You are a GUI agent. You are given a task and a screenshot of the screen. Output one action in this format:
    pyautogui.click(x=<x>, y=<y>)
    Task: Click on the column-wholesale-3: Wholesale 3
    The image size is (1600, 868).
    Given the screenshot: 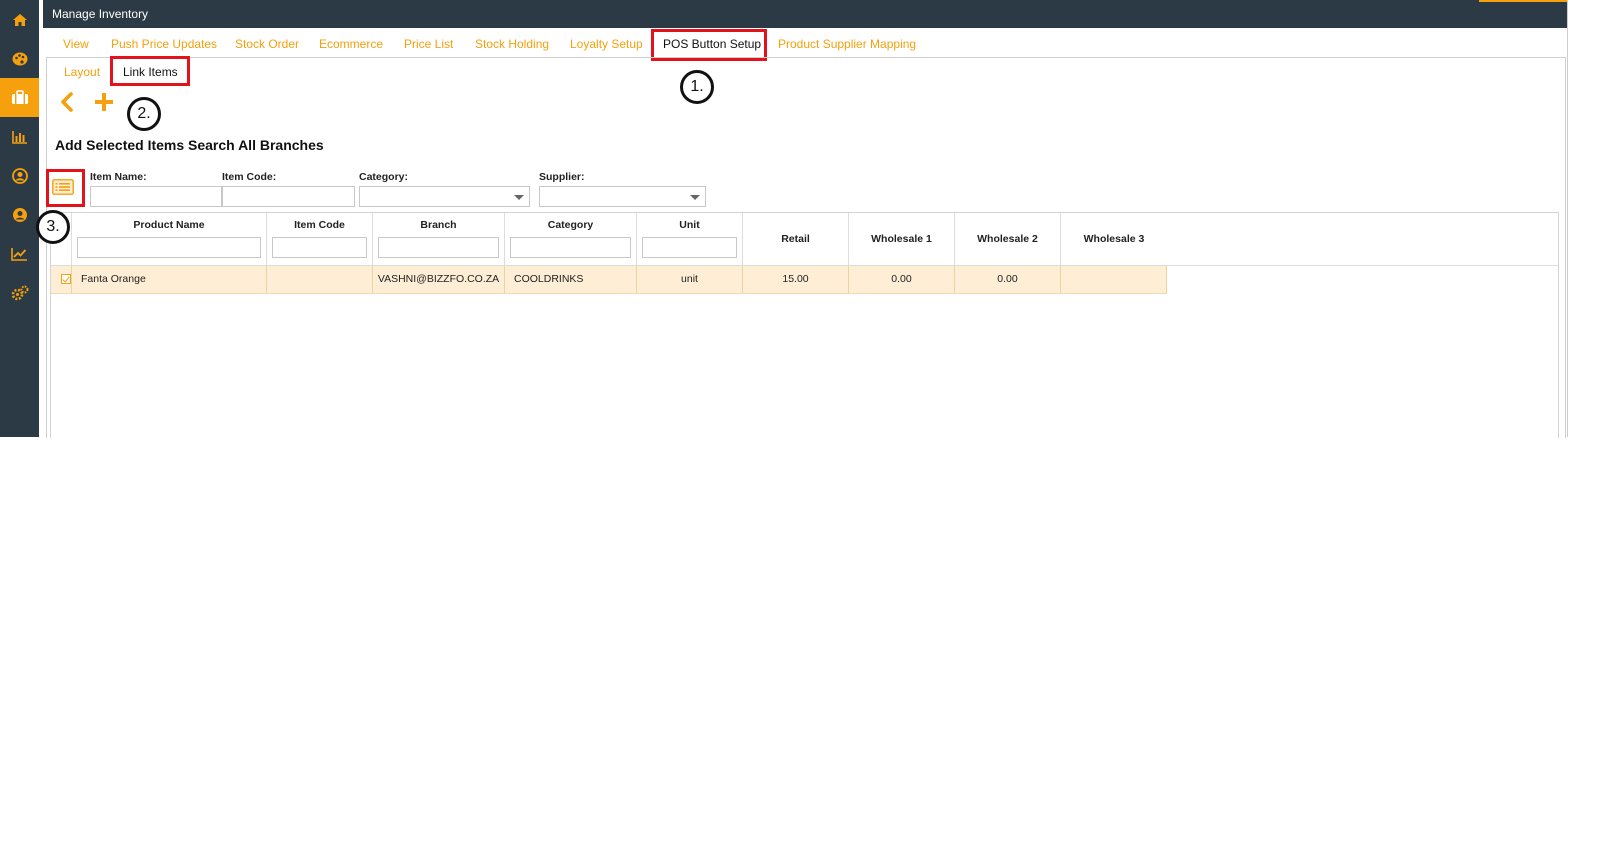 What is the action you would take?
    pyautogui.click(x=1114, y=239)
    